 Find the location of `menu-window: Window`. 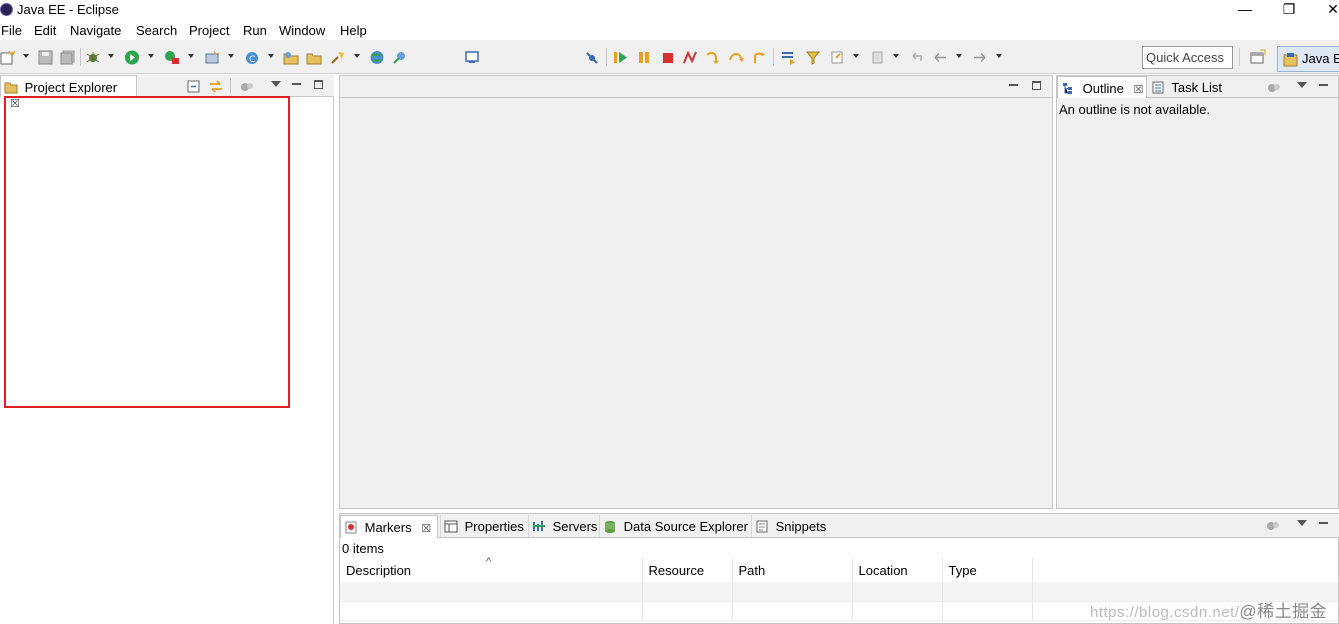

menu-window: Window is located at coordinates (302, 30).